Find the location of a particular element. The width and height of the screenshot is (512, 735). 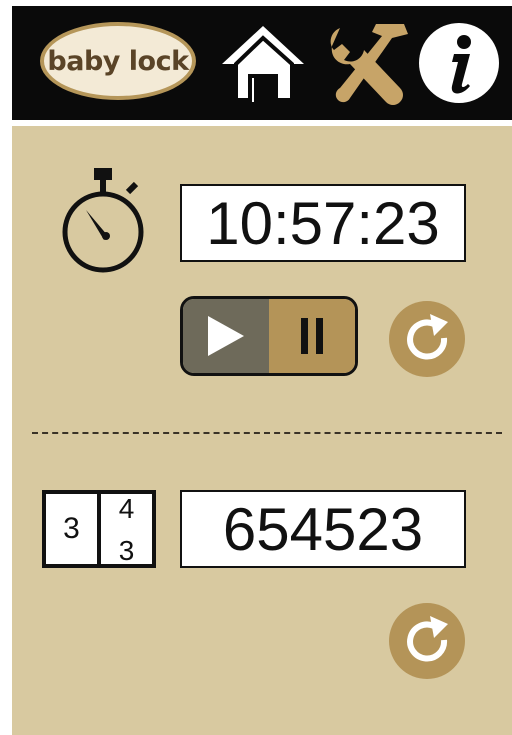

counter-icon-right: 4 3 is located at coordinates (126, 529).